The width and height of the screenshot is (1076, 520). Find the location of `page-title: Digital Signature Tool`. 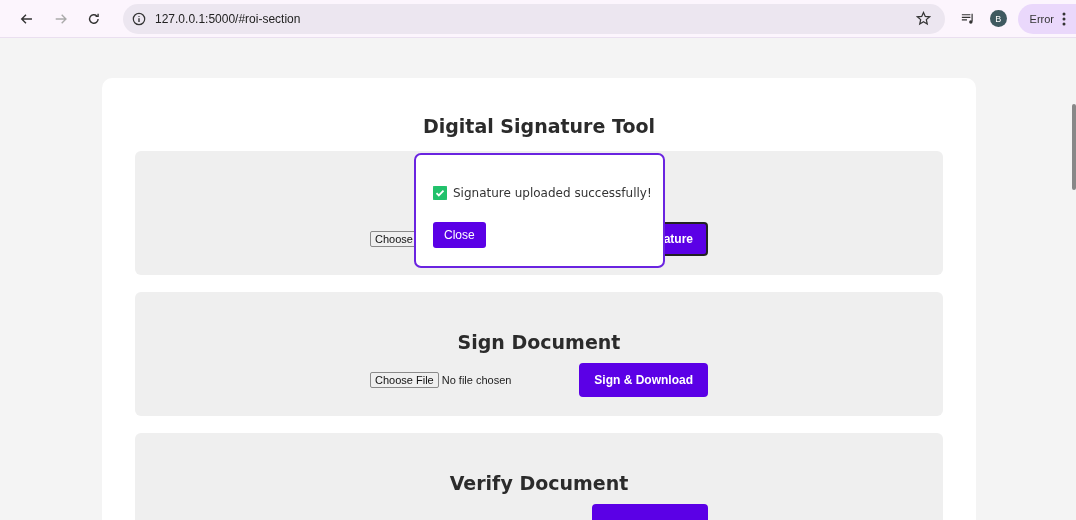

page-title: Digital Signature Tool is located at coordinates (539, 126).